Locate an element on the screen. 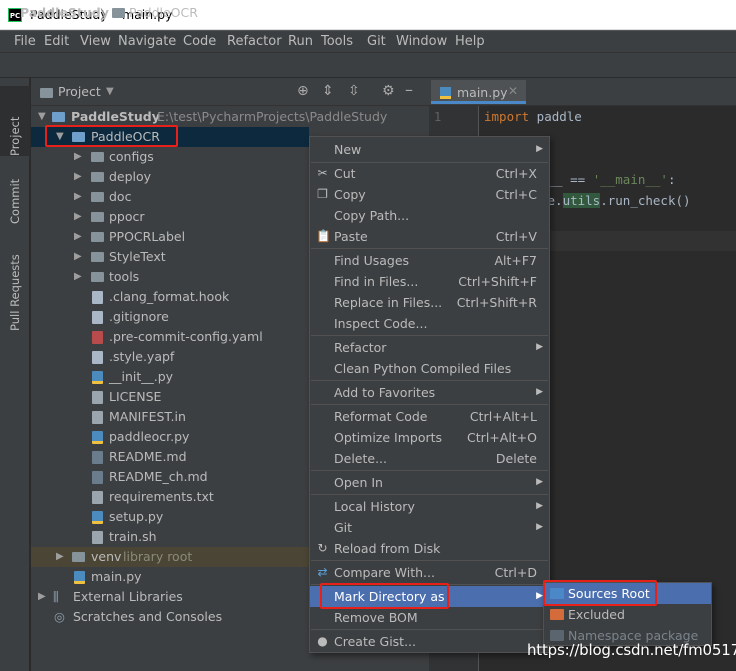 Image resolution: width=736 pixels, height=671 pixels. project-view-selector: Project is located at coordinates (79, 91).